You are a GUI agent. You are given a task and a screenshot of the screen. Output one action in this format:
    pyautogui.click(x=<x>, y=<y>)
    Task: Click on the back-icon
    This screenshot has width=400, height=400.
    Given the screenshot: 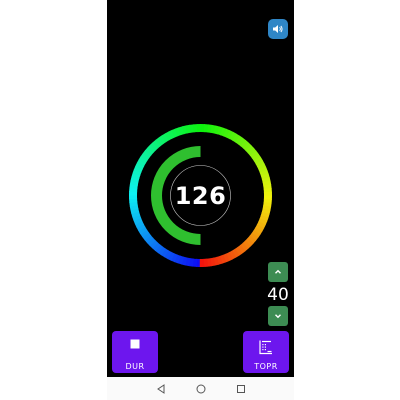 What is the action you would take?
    pyautogui.click(x=161, y=389)
    